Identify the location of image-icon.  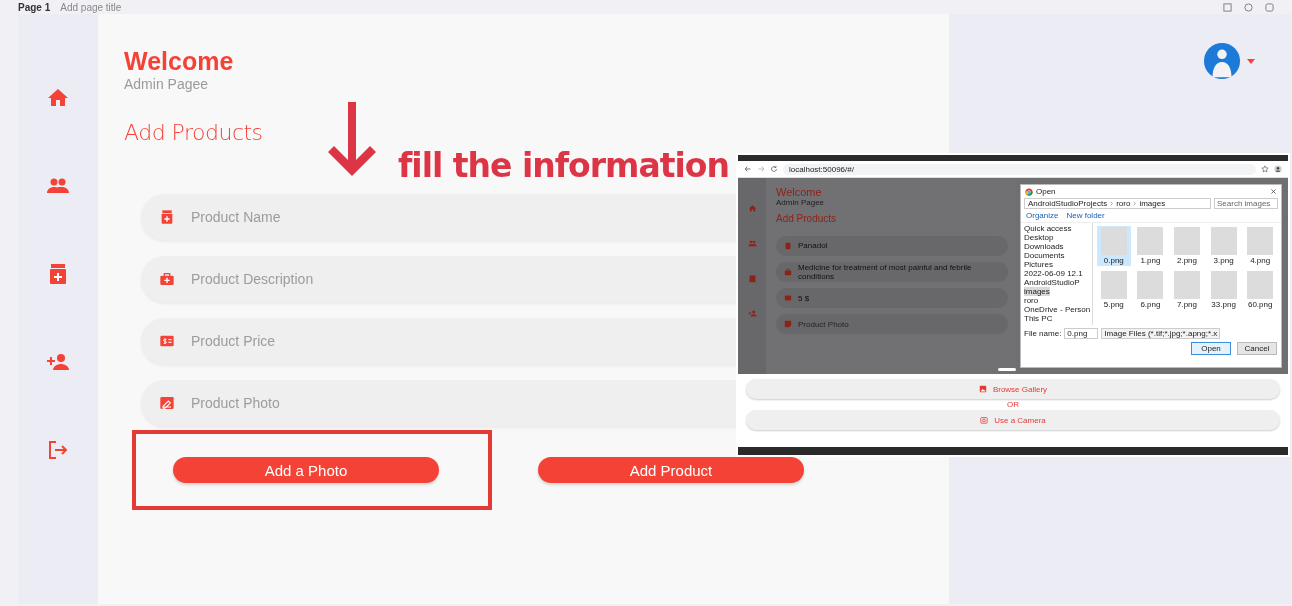
(982, 389).